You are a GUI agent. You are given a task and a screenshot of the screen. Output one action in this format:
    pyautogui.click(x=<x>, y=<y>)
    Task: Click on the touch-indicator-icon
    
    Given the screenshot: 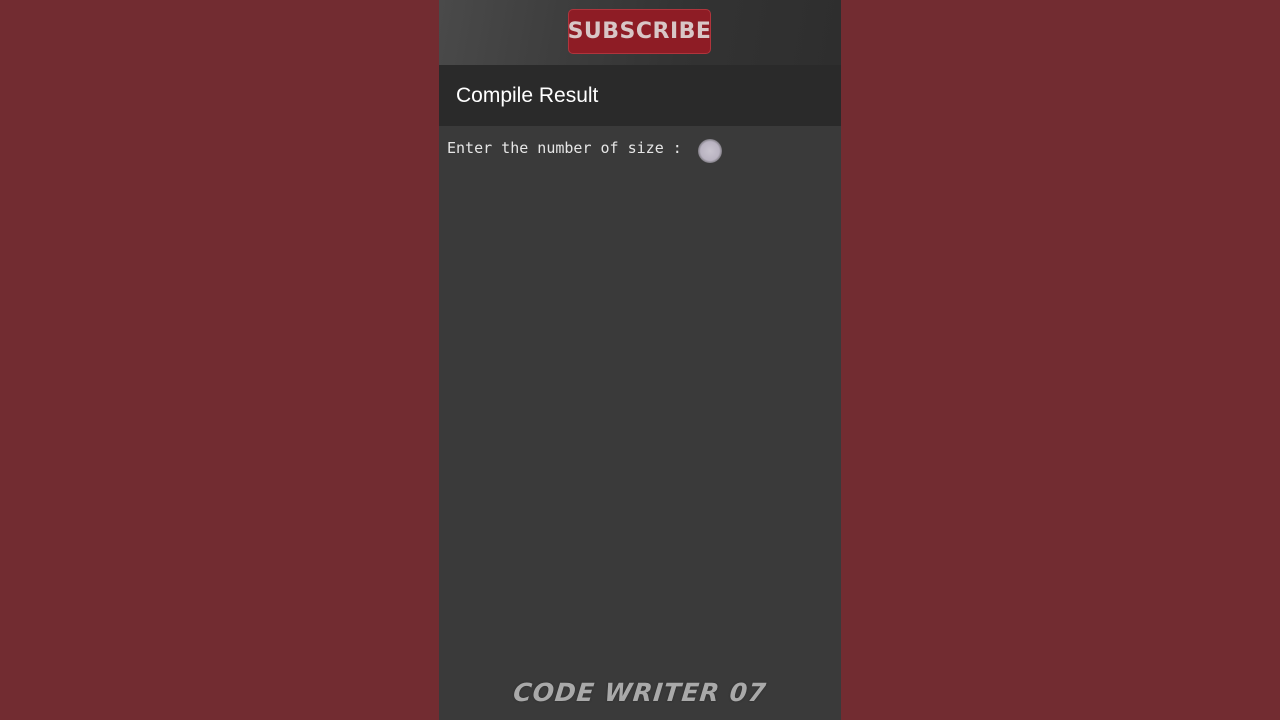 What is the action you would take?
    pyautogui.click(x=710, y=151)
    